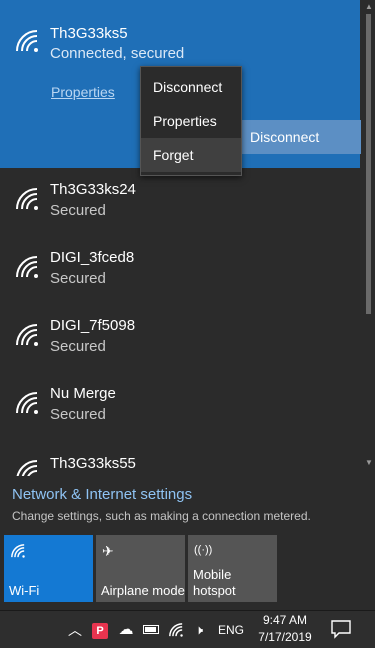 This screenshot has width=375, height=648. I want to click on wifi-icon, so click(18, 552).